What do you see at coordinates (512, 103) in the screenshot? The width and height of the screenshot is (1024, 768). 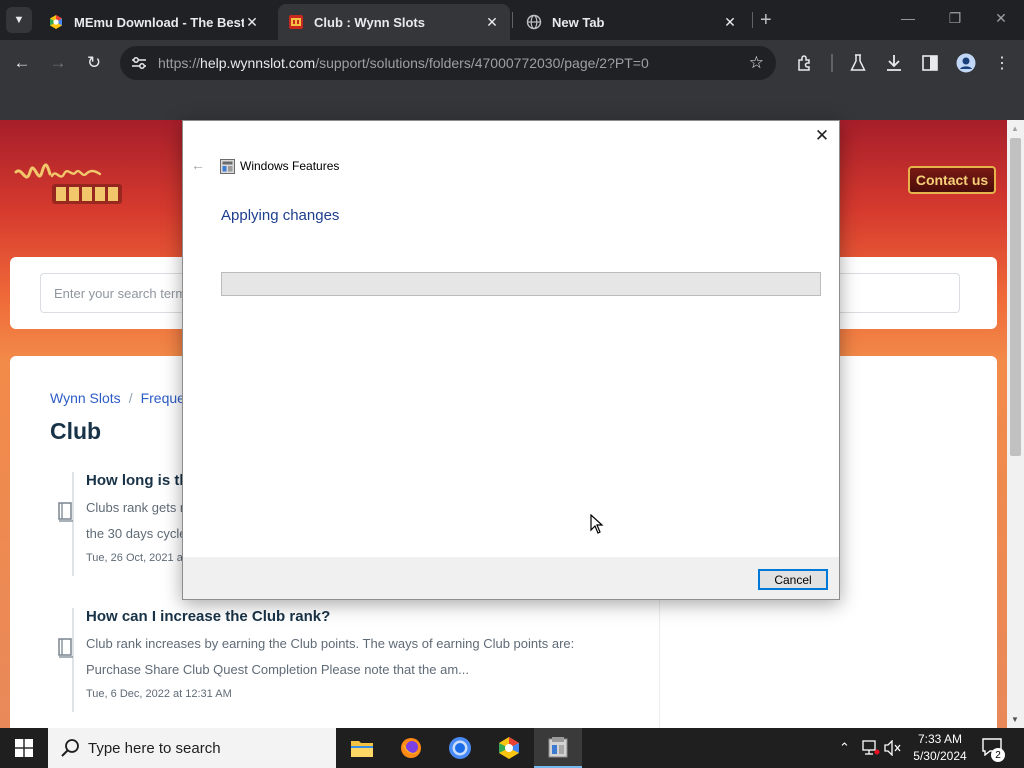 I see `bookmarks-bar` at bounding box center [512, 103].